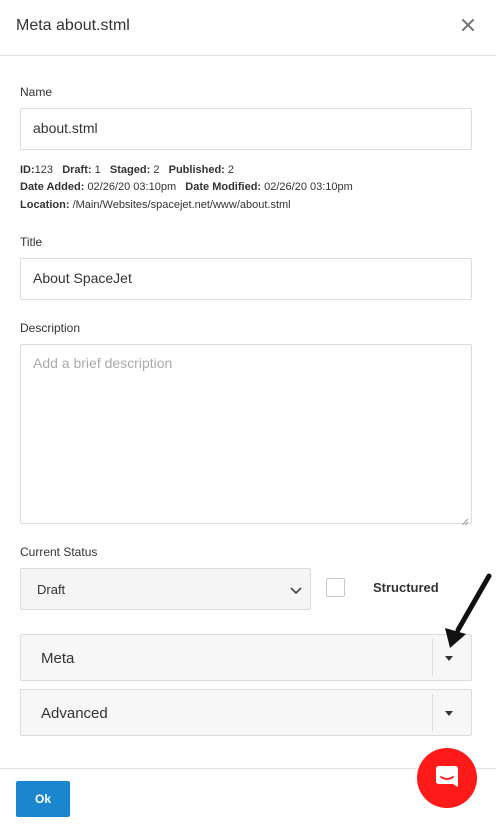 The width and height of the screenshot is (496, 826). What do you see at coordinates (43, 799) in the screenshot?
I see `ok-button: Ok` at bounding box center [43, 799].